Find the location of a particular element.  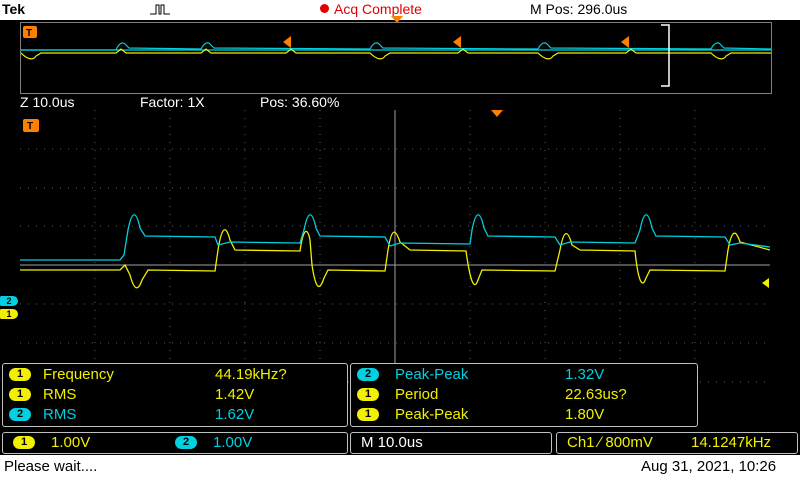

zoom-factor: Factor: 1X is located at coordinates (172, 102).